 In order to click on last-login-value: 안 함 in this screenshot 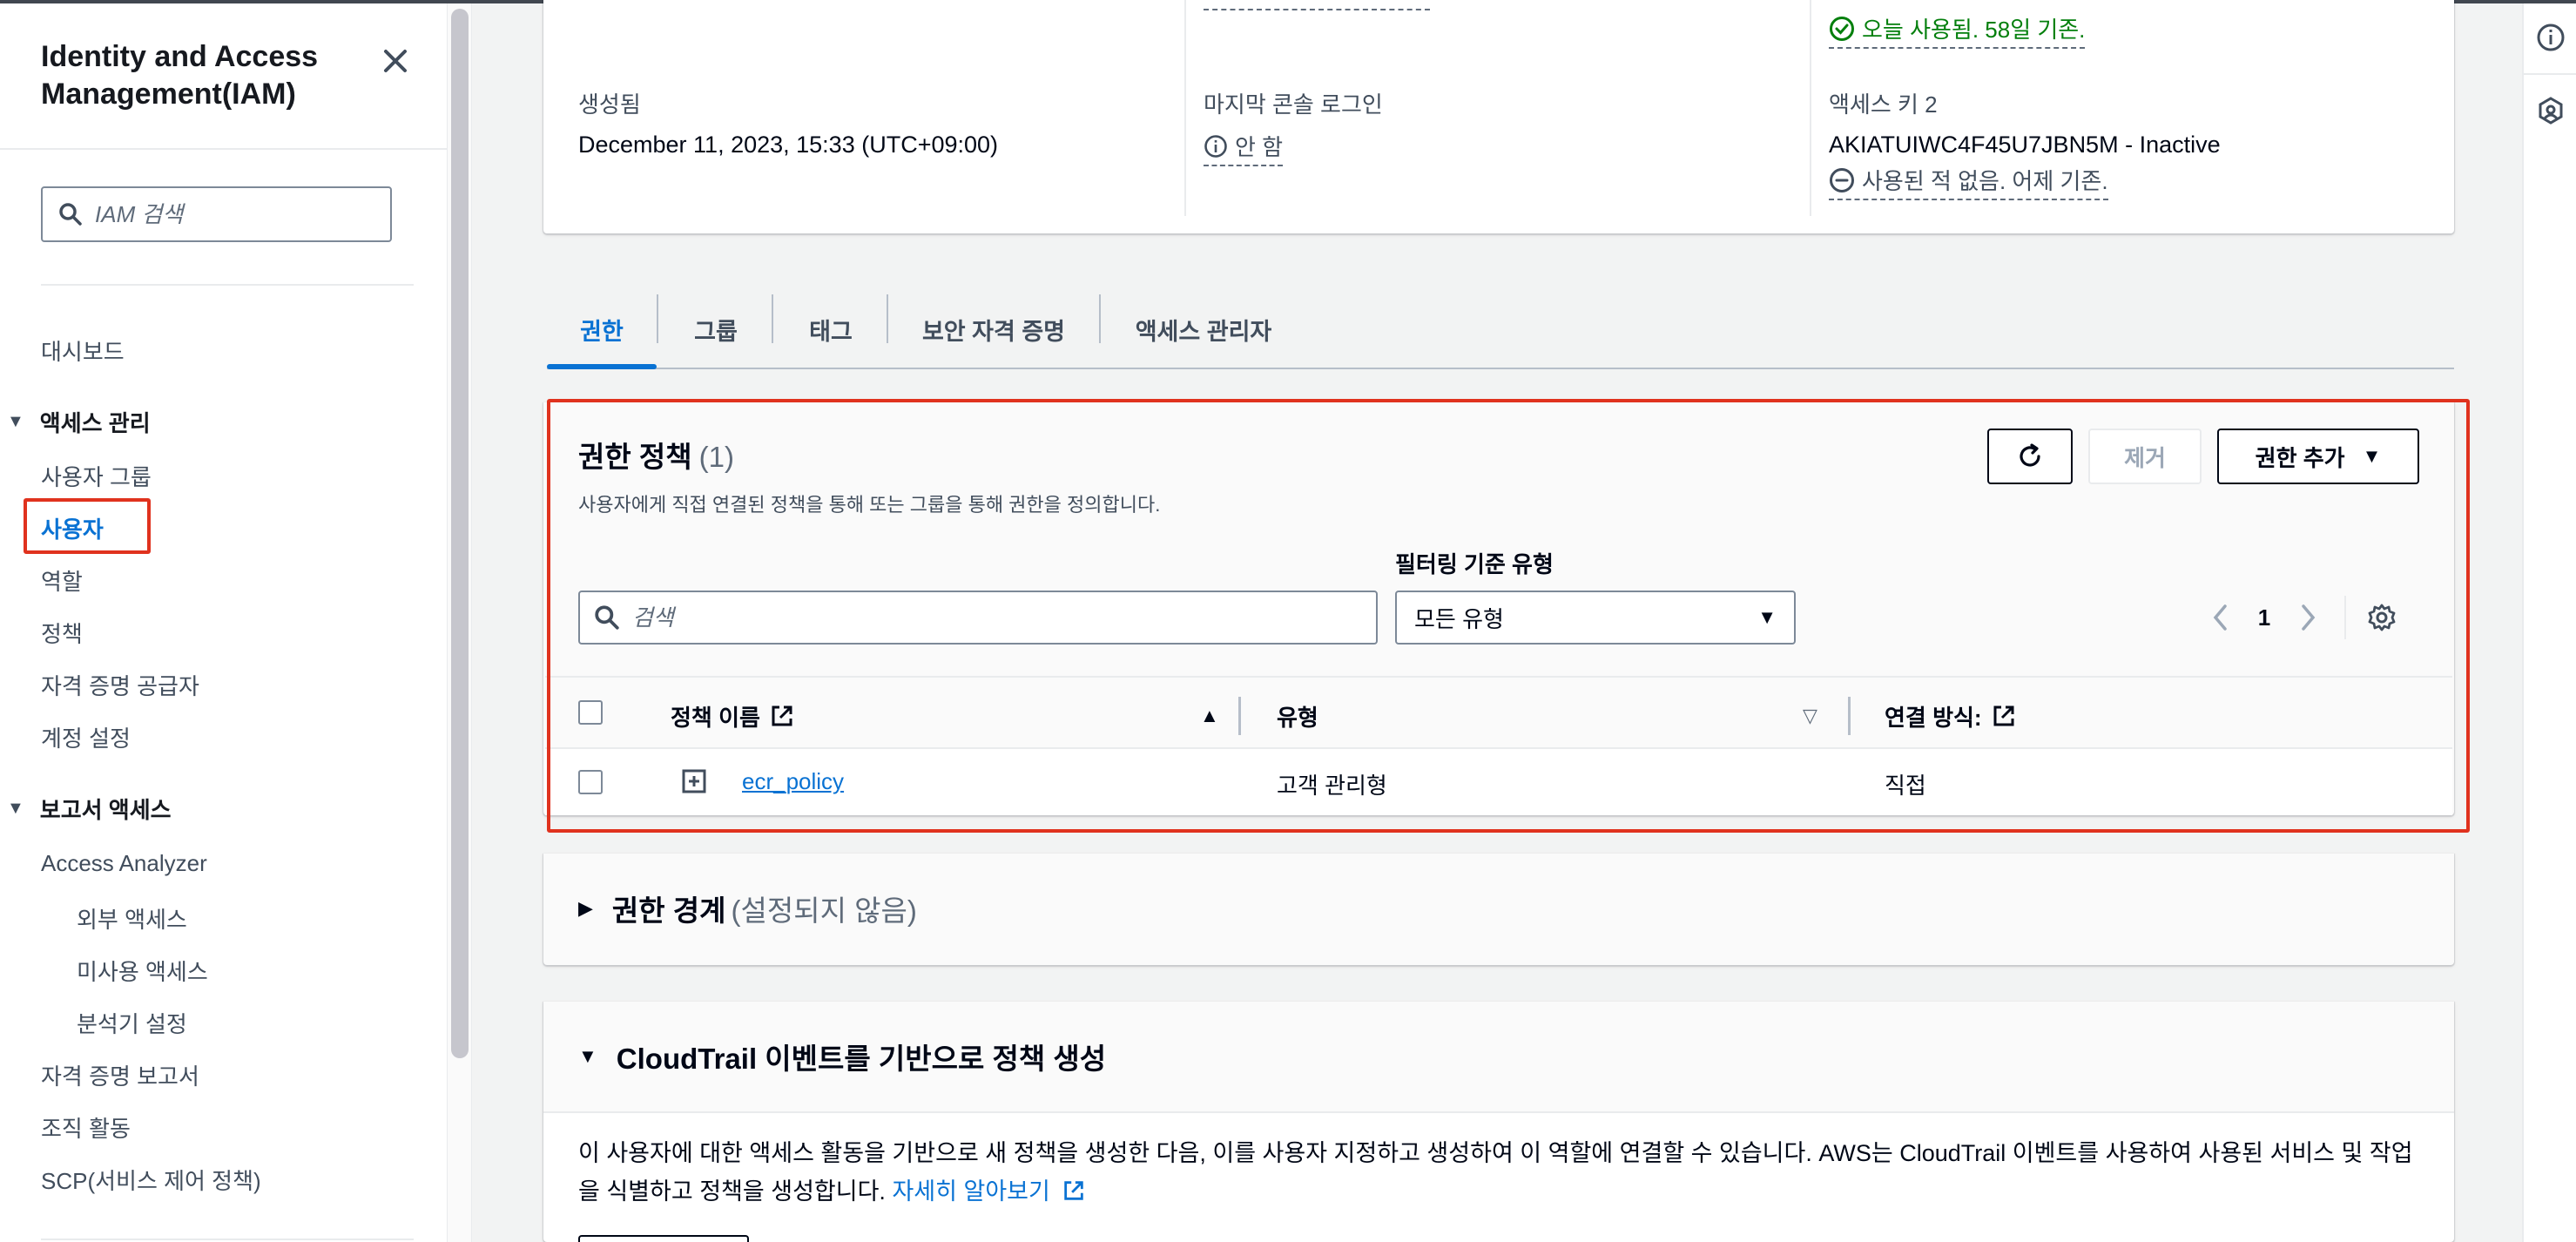, I will do `click(1244, 148)`.